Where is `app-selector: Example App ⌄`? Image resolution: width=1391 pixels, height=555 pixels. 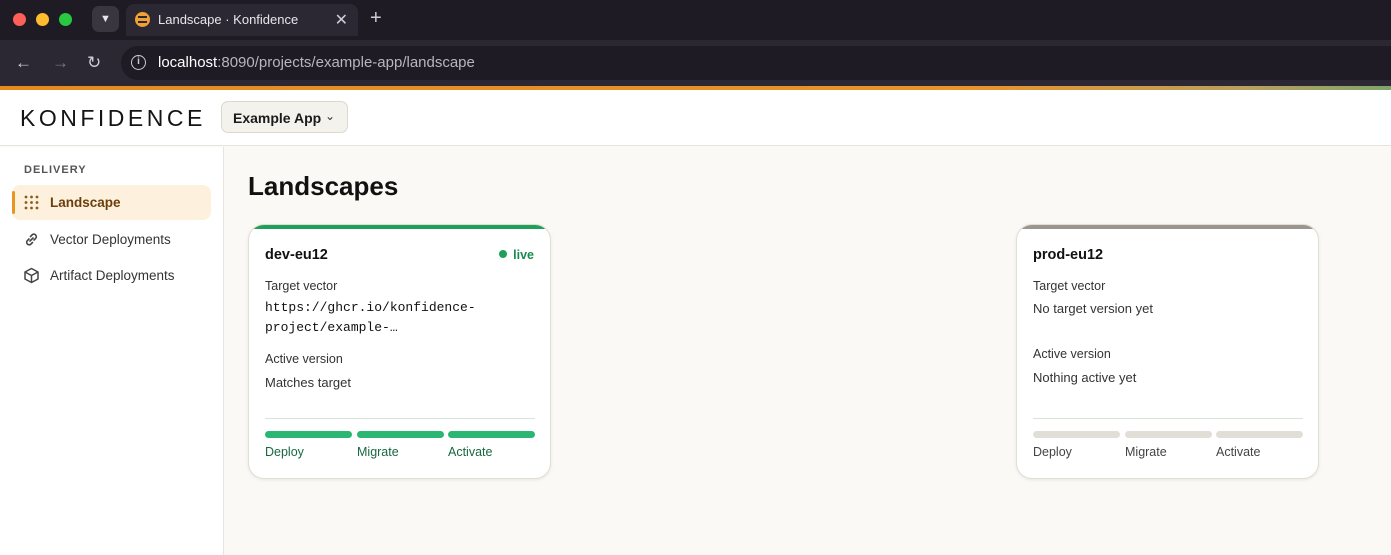
app-selector: Example App ⌄ is located at coordinates (284, 117).